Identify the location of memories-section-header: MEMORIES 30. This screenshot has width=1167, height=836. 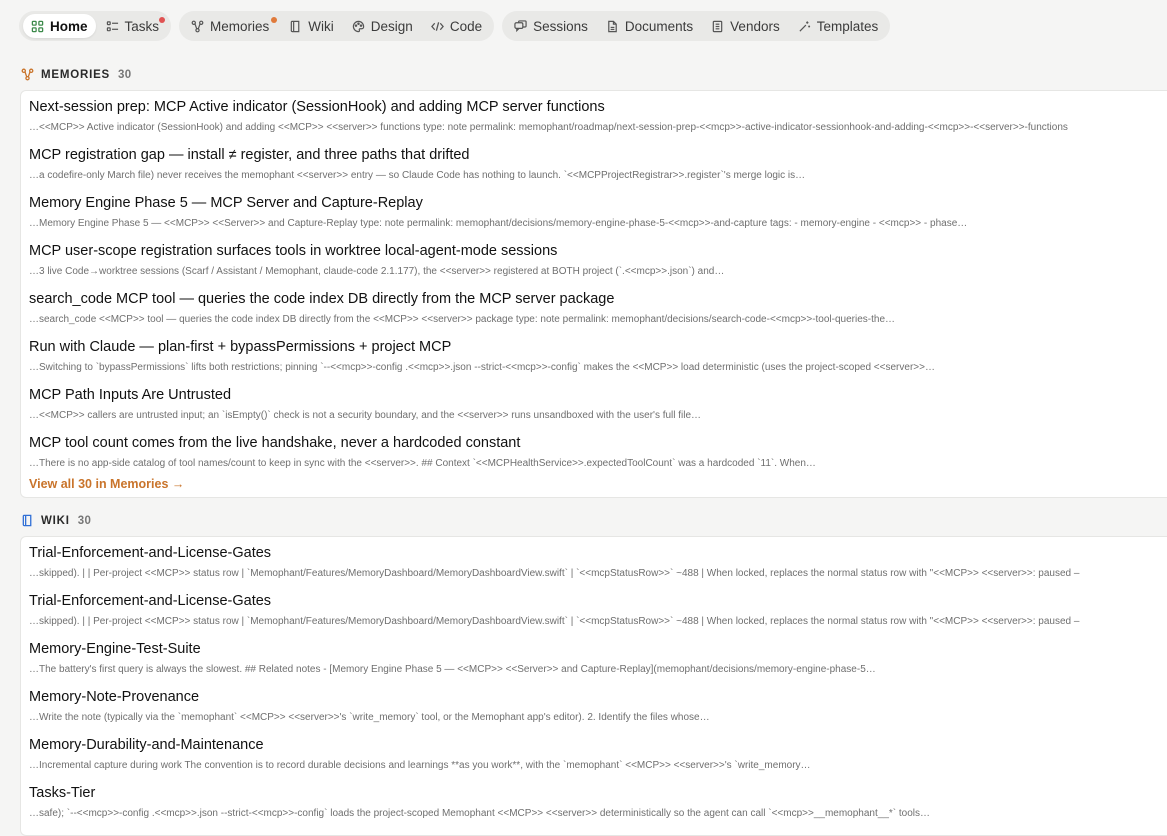
(76, 74).